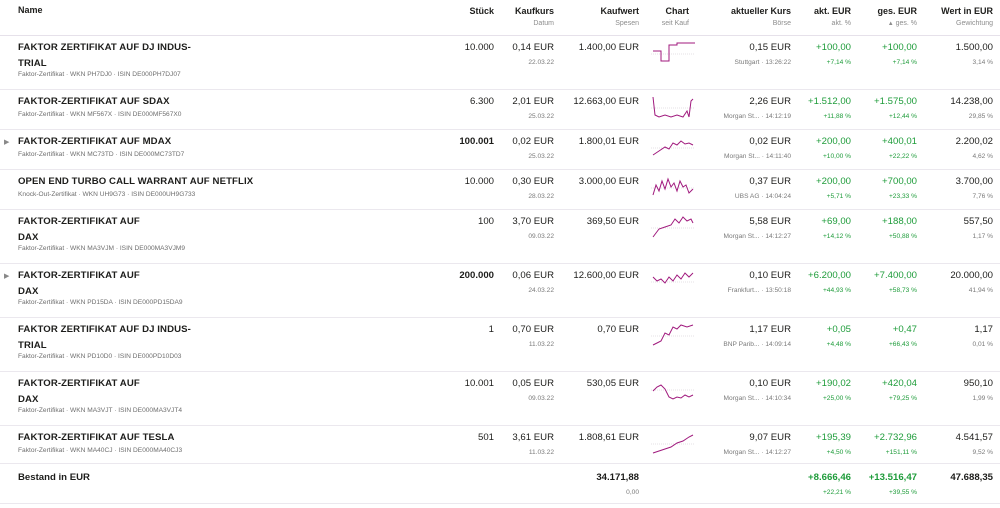 The image size is (1000, 508). Describe the element at coordinates (96, 438) in the screenshot. I see `security-name: FAKTOR-ZERTIFIKAT AUF TESLA` at that location.